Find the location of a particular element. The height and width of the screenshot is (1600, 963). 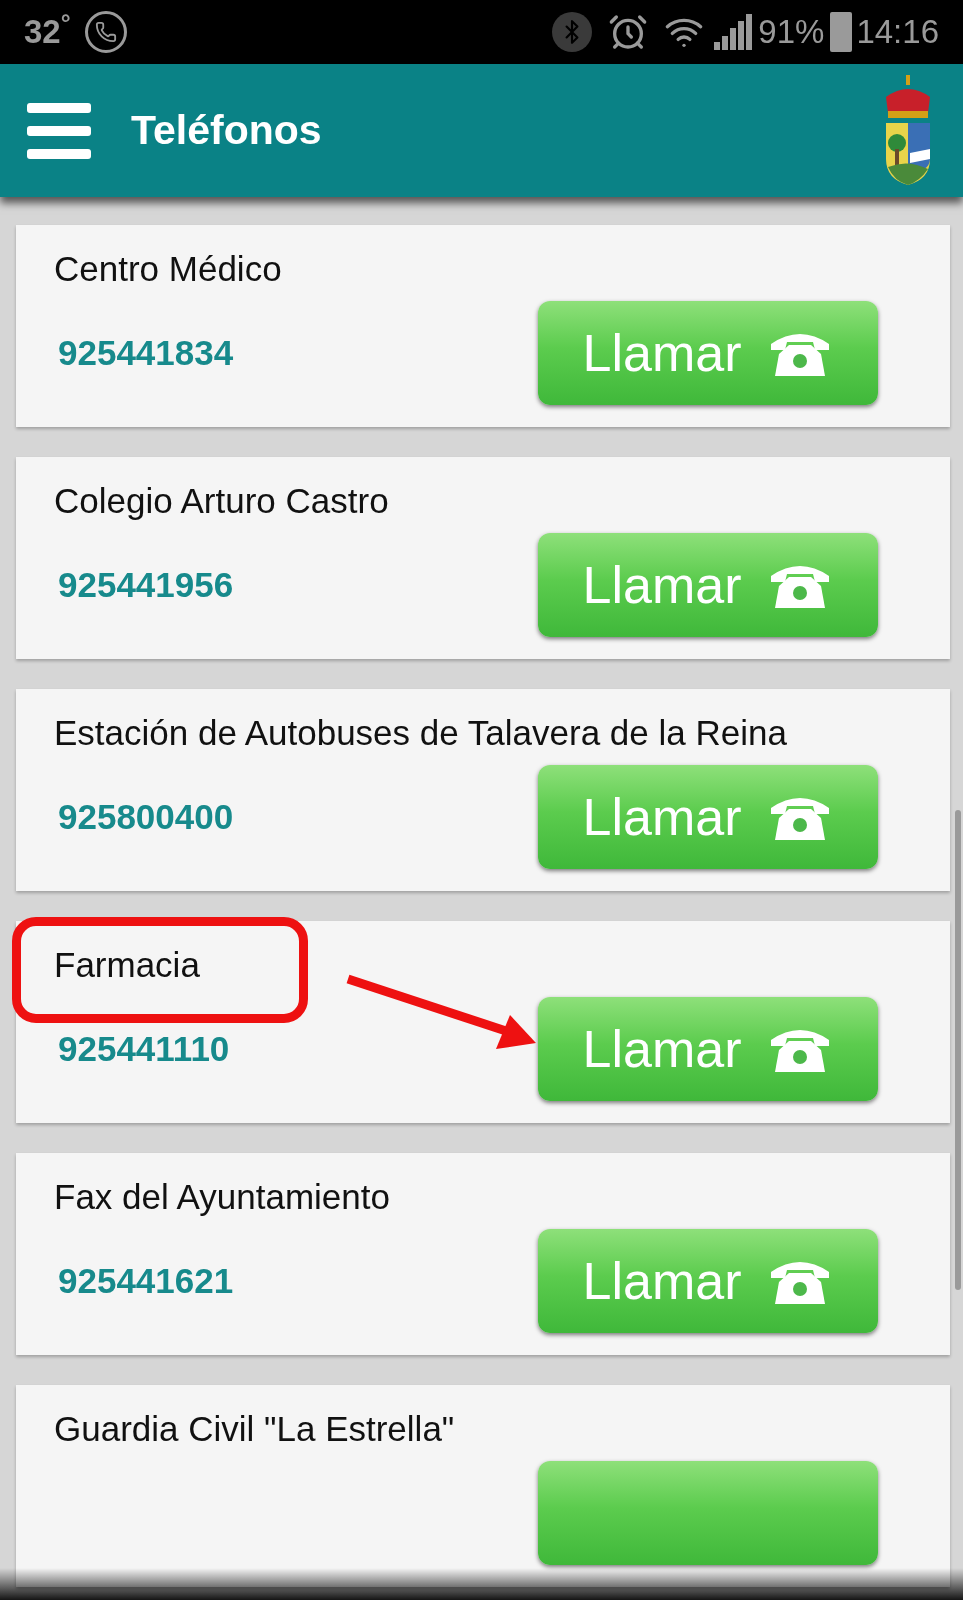

contact-name: Farmacia is located at coordinates (127, 965).